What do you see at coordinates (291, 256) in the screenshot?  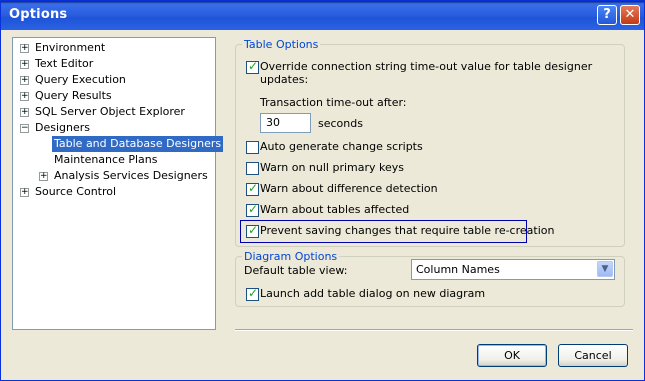 I see `diagram-options-legend: Diagram Options` at bounding box center [291, 256].